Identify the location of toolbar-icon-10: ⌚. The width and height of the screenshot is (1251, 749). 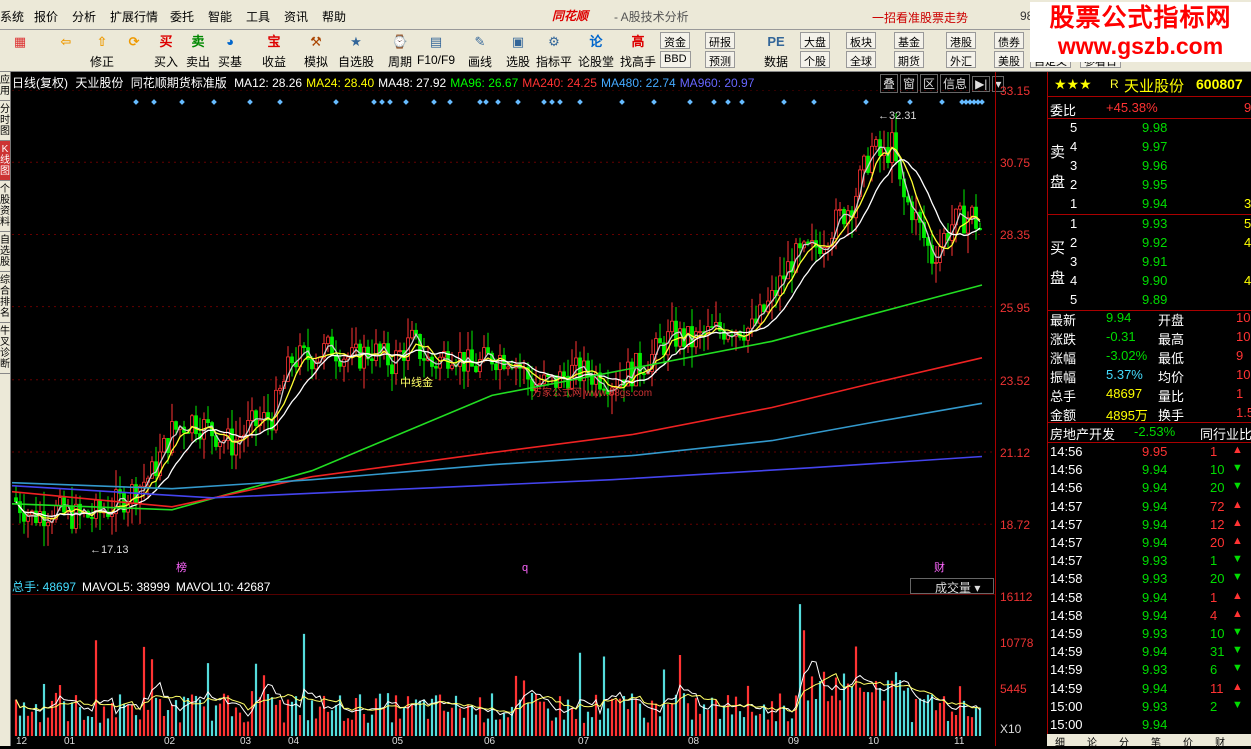
(400, 41).